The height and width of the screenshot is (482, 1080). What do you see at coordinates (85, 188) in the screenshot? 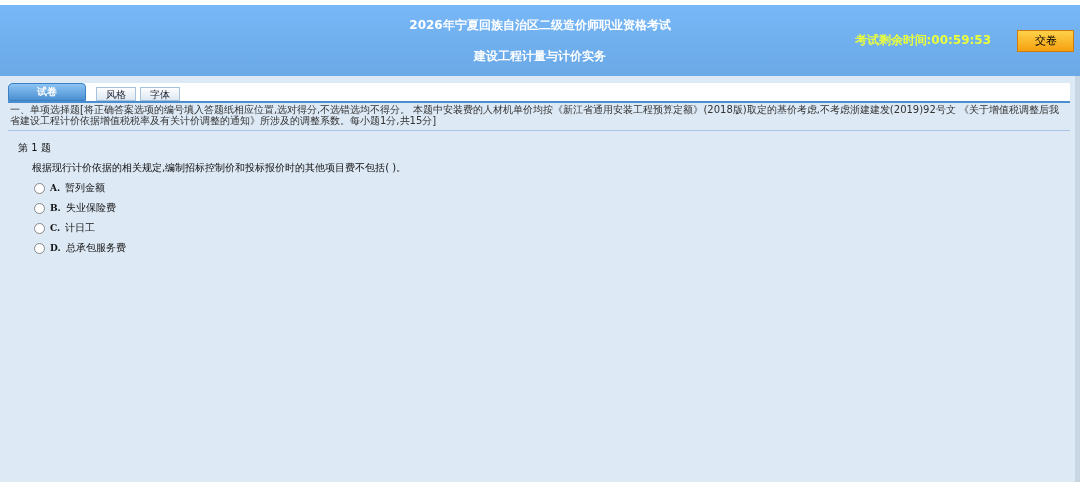
I see `option-text: 暂列金额` at bounding box center [85, 188].